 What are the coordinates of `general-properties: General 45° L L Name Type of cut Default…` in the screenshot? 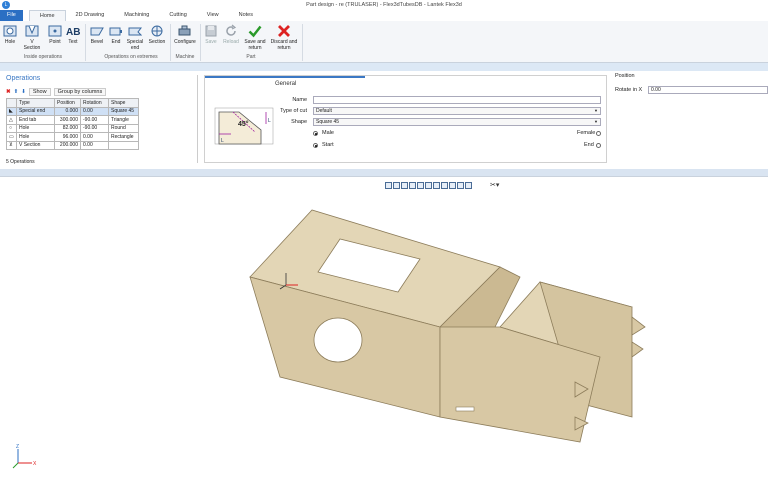 It's located at (405, 119).